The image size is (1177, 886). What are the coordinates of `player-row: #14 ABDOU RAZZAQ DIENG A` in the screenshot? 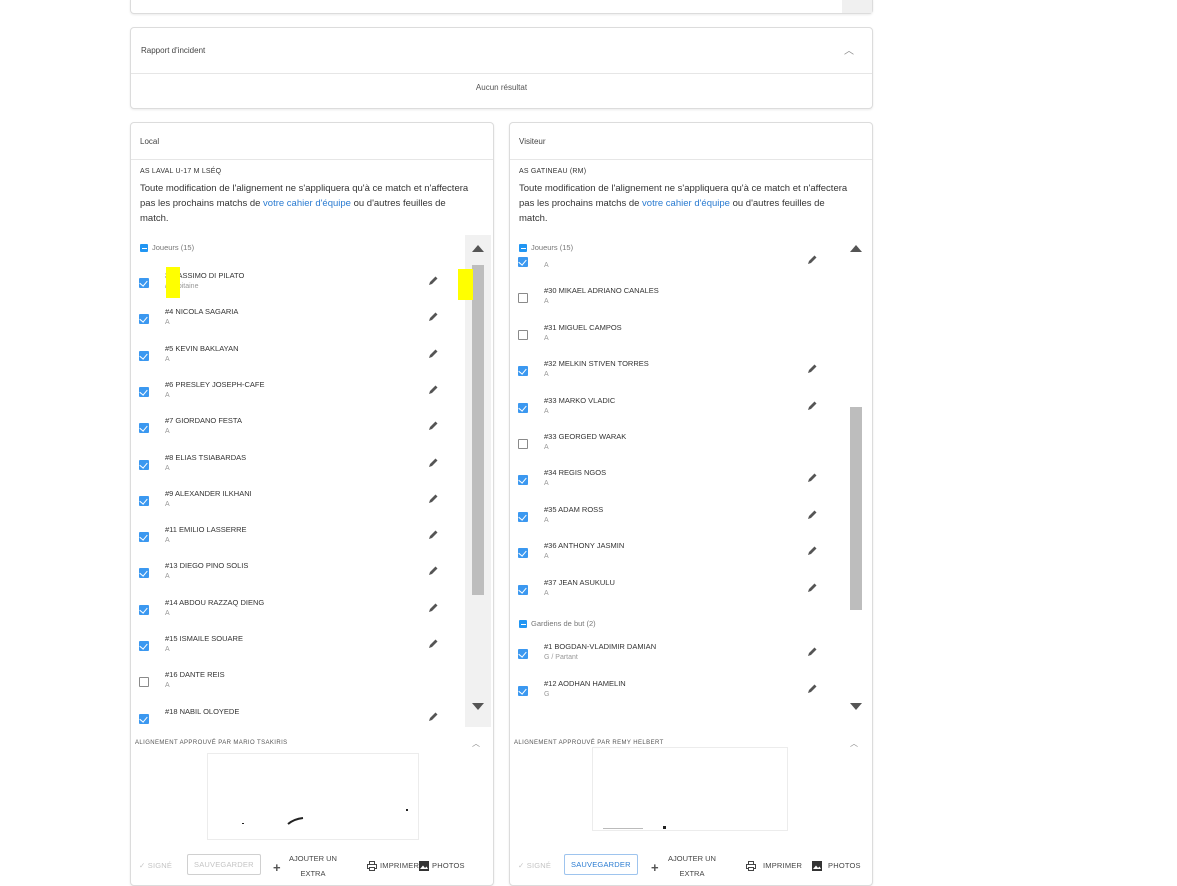 It's located at (296, 613).